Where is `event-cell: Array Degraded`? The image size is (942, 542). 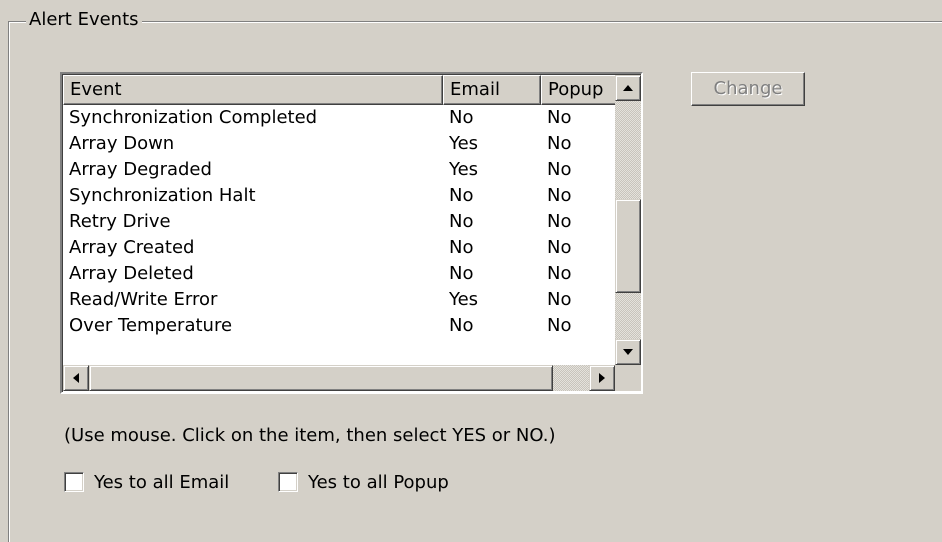
event-cell: Array Degraded is located at coordinates (140, 169).